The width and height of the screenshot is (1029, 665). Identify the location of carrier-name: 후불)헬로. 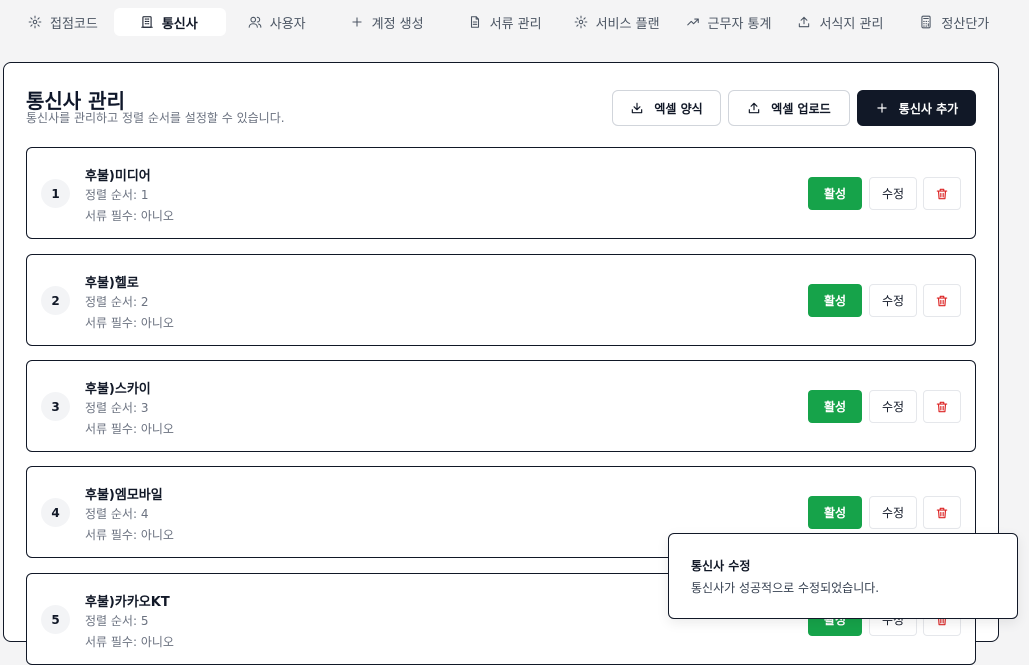
(112, 283).